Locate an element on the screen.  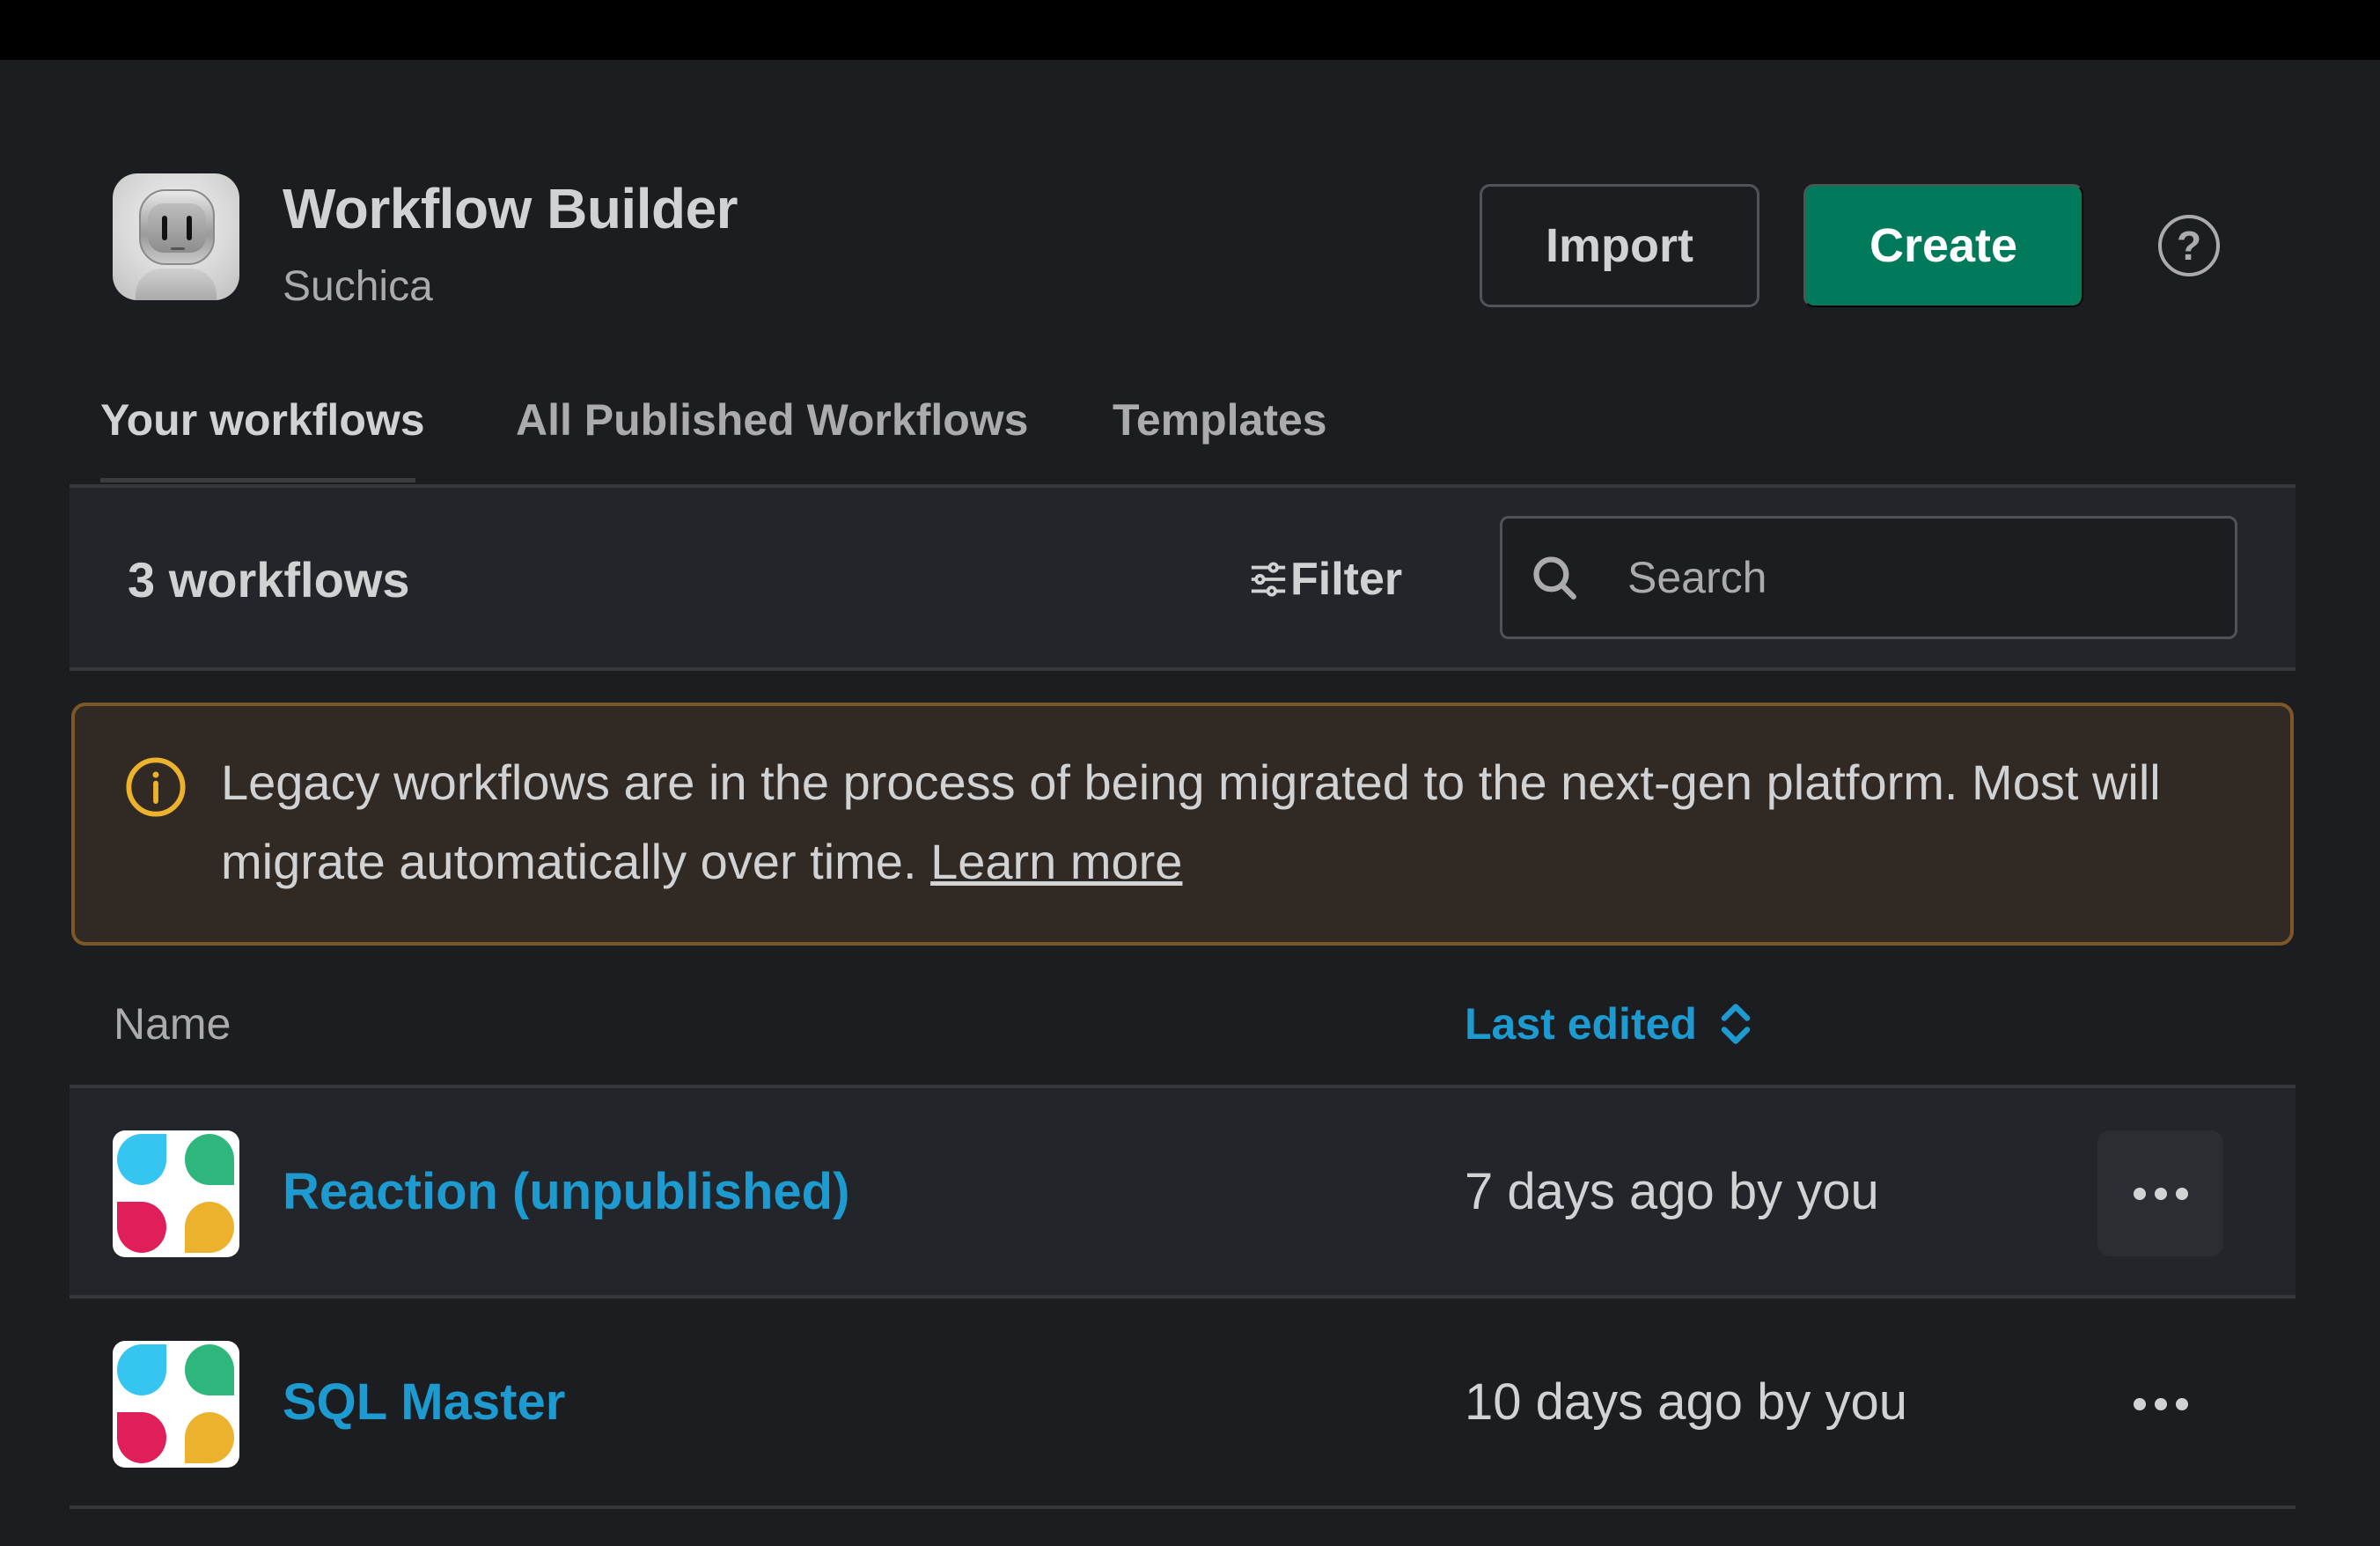
last-edited-value: 10 days ago by you is located at coordinates (1686, 1402).